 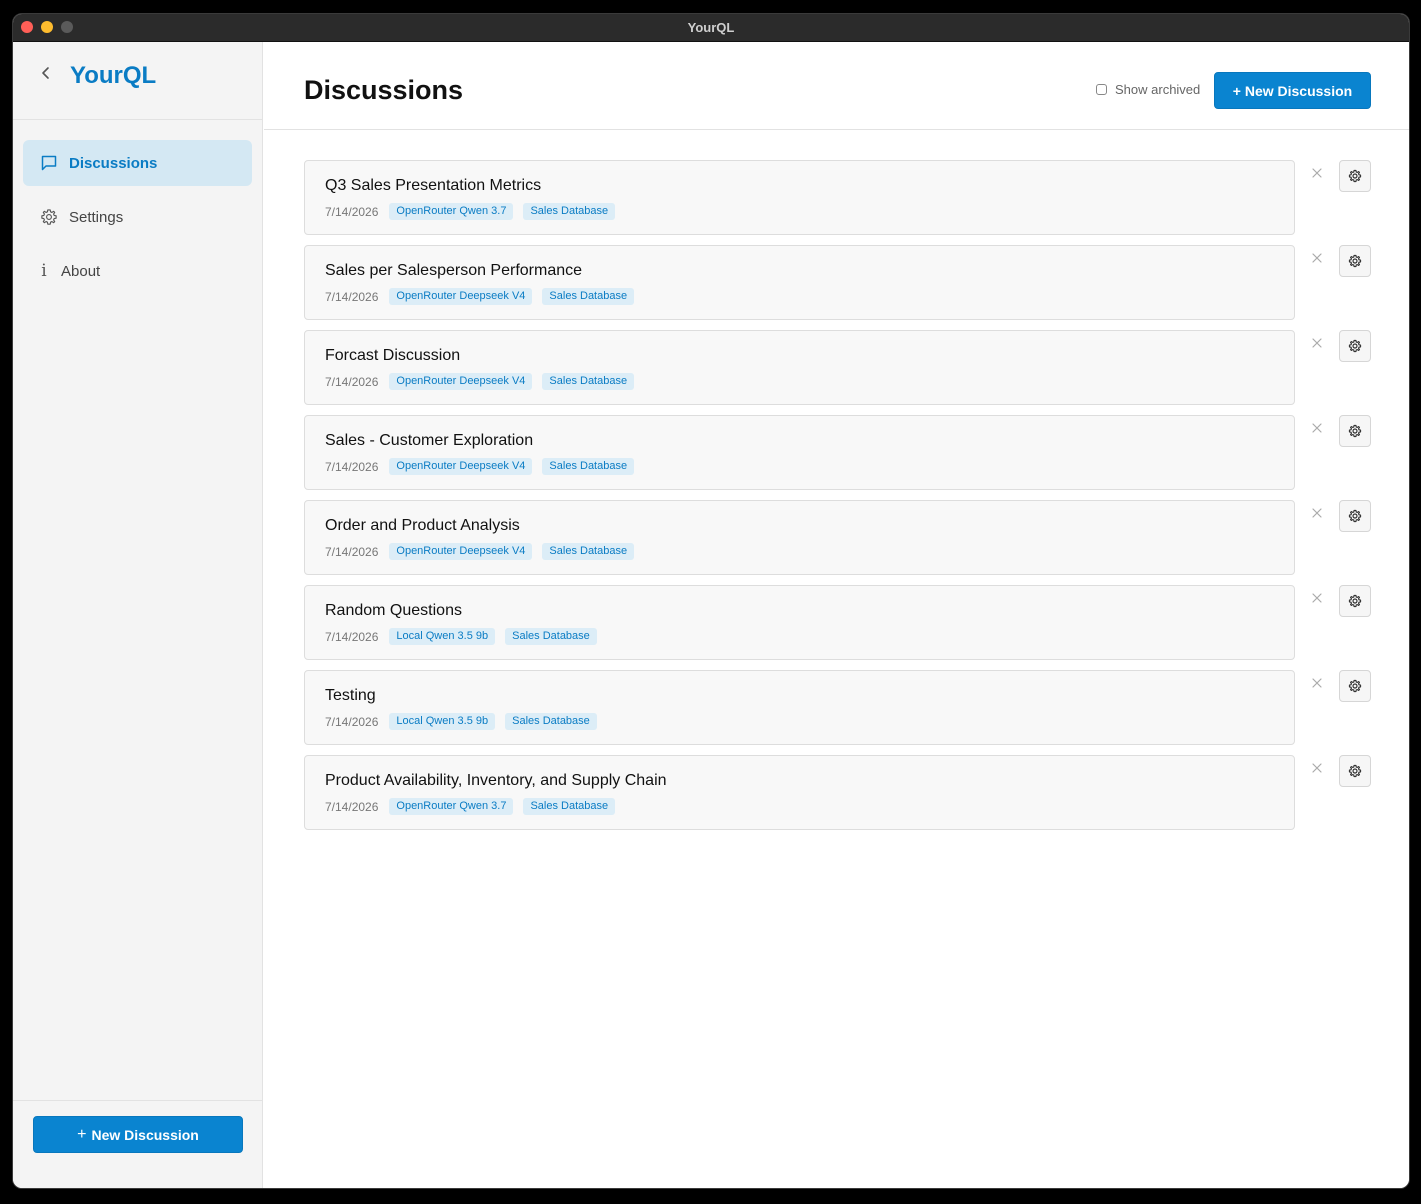 I want to click on sidebar-nav: Discussions Settings i About, so click(x=137, y=207).